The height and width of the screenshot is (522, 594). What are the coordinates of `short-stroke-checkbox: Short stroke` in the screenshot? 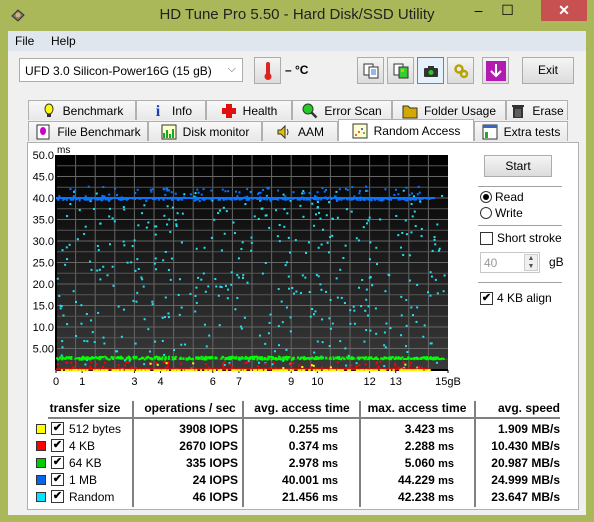 It's located at (521, 238).